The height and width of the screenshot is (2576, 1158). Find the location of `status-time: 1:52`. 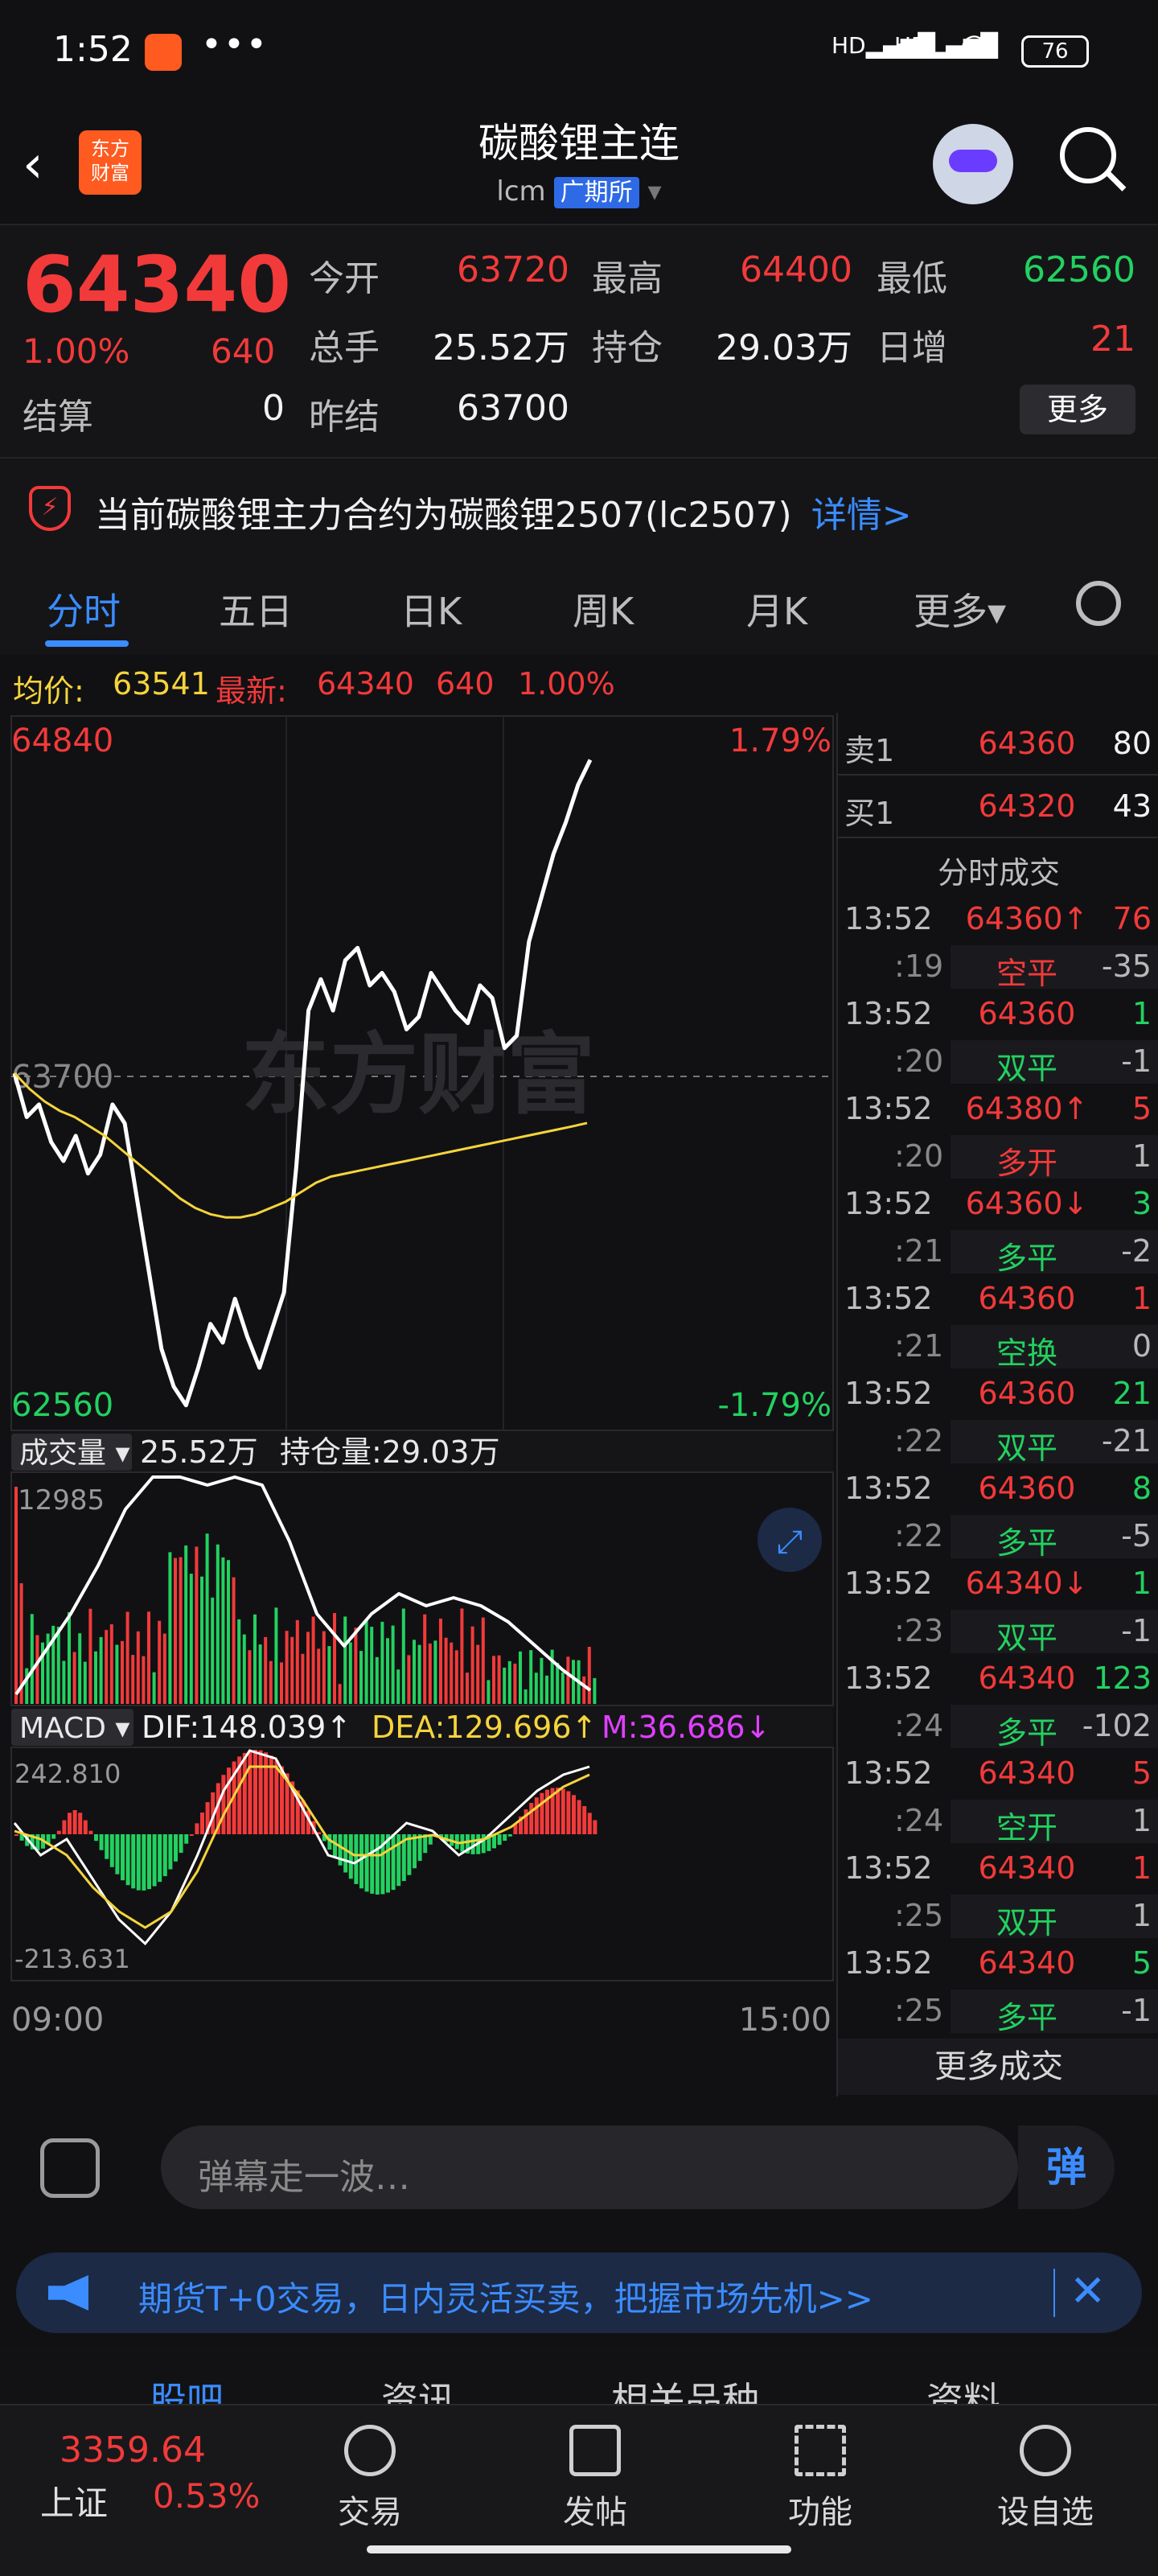

status-time: 1:52 is located at coordinates (93, 49).